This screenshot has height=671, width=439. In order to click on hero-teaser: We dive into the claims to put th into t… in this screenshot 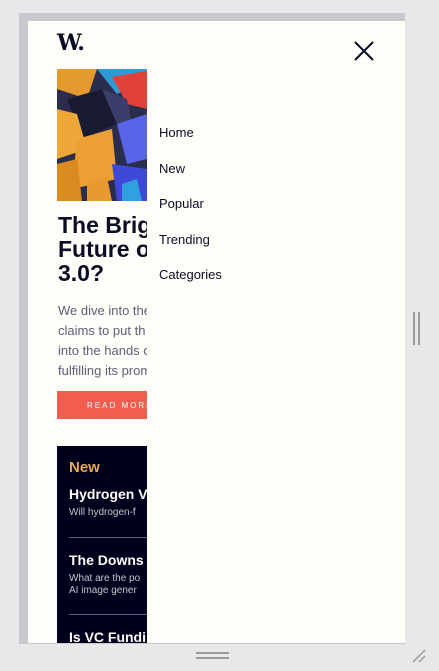, I will do `click(102, 340)`.